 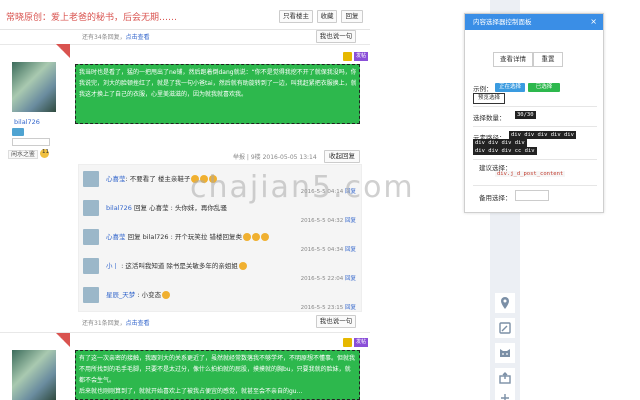 What do you see at coordinates (185, 15) in the screenshot?
I see `thread-header: 常晓原创：爱上老爸的秘书，后会无期…… 只看楼主 收藏 回复` at bounding box center [185, 15].